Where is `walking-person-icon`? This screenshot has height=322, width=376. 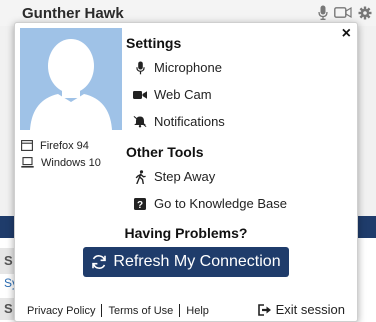
walking-person-icon is located at coordinates (140, 176).